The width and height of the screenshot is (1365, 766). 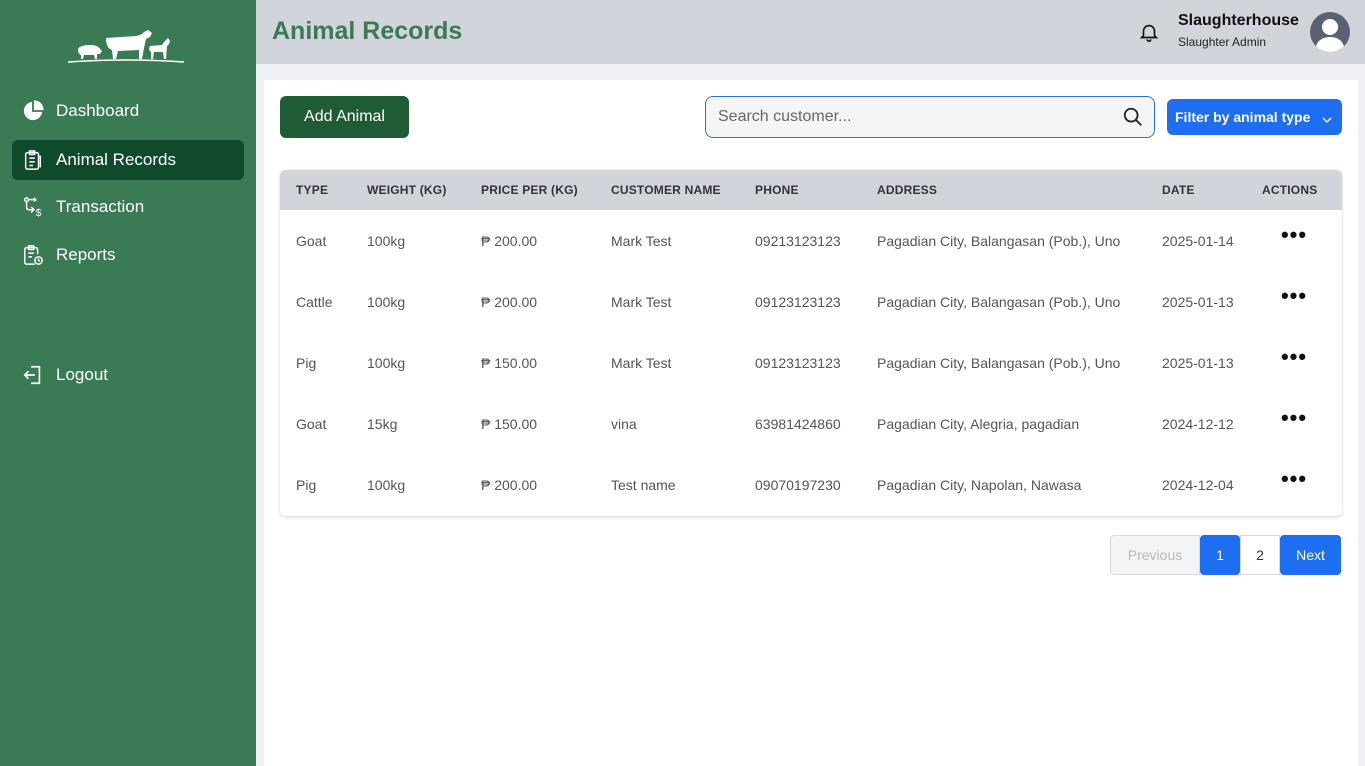 I want to click on cell-weight: 15kg, so click(x=382, y=423).